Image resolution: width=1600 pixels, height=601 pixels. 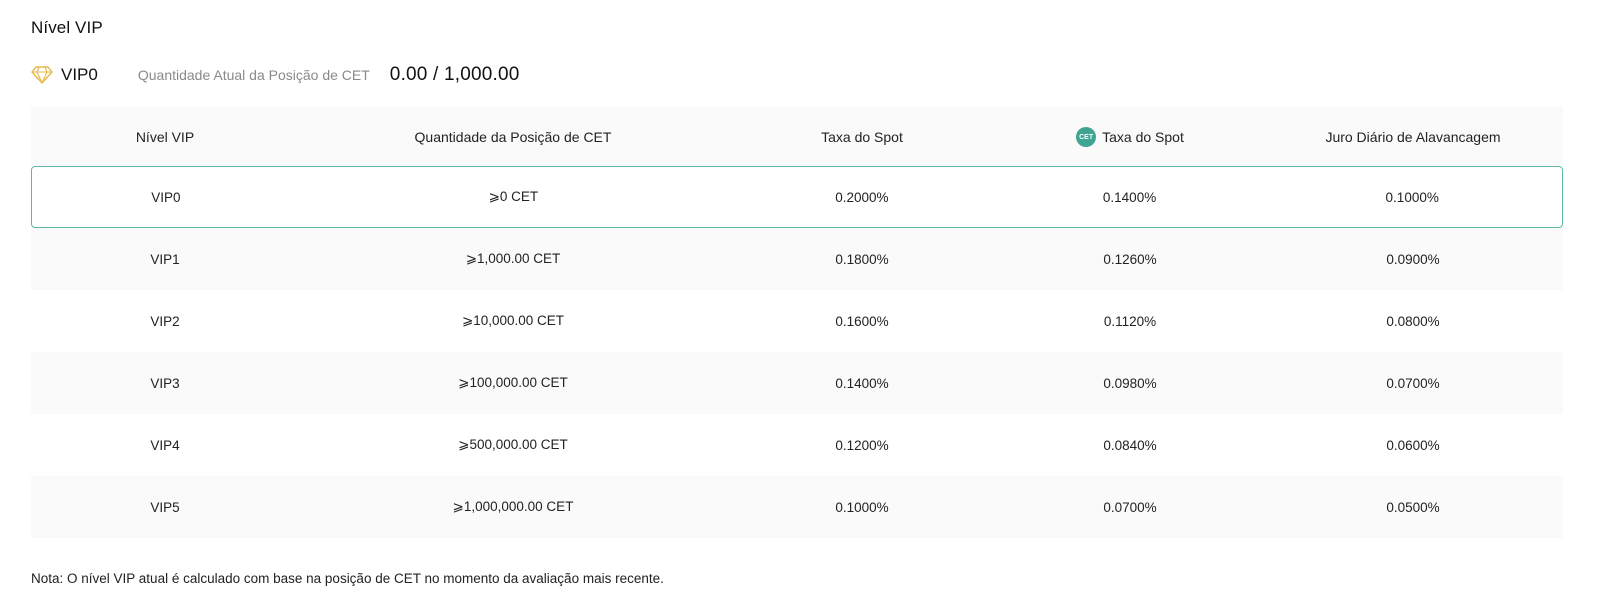 What do you see at coordinates (862, 197) in the screenshot?
I see `cell-spot-fee: 0.2000%` at bounding box center [862, 197].